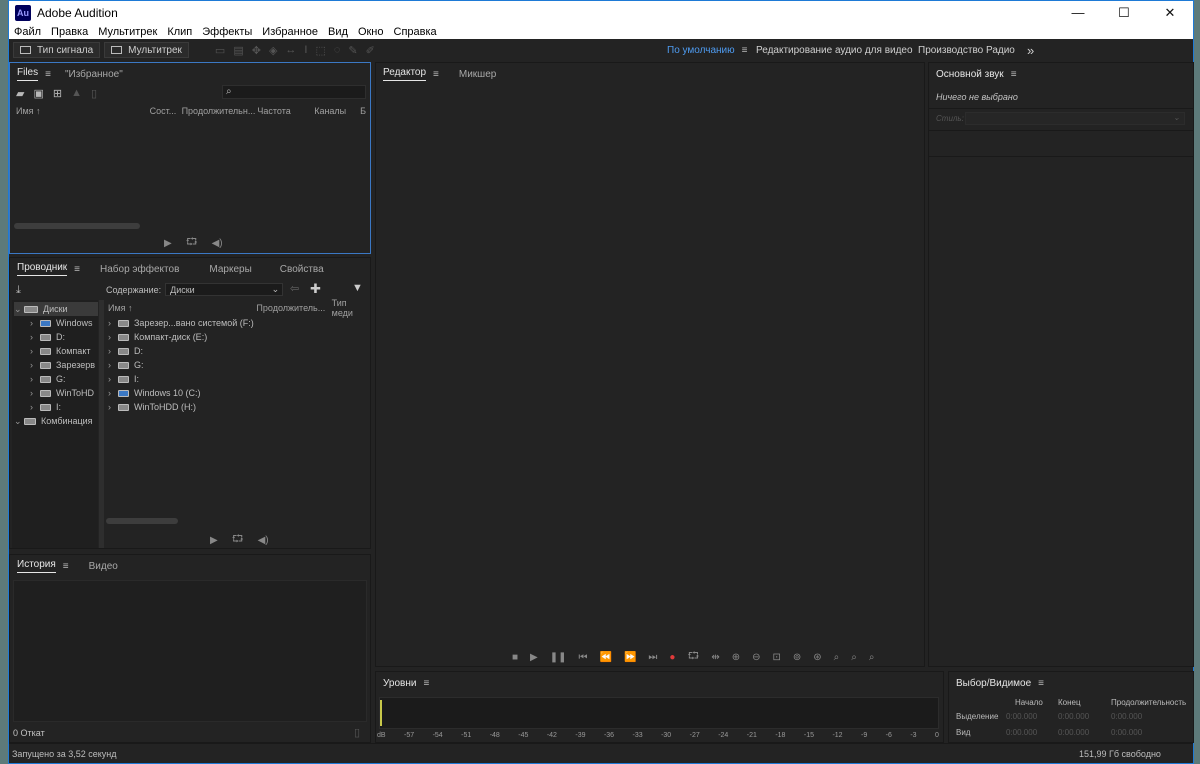 The image size is (1200, 764). Describe the element at coordinates (77, 226) in the screenshot. I see `files-scrollbar` at that location.